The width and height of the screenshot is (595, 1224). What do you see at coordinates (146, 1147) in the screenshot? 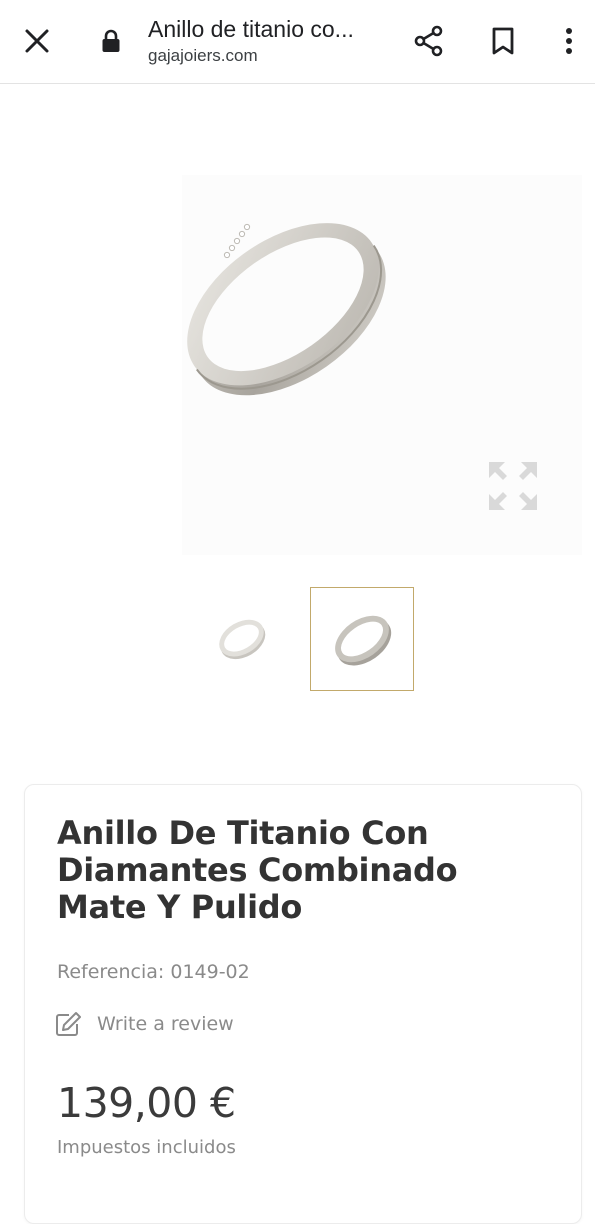
I see `tax-note: Impuestos incluidos` at bounding box center [146, 1147].